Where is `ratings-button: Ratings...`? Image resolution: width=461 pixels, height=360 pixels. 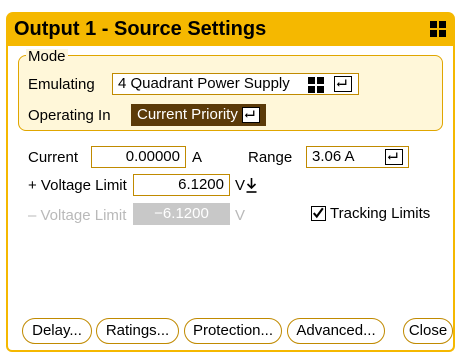
ratings-button: Ratings... is located at coordinates (137, 331).